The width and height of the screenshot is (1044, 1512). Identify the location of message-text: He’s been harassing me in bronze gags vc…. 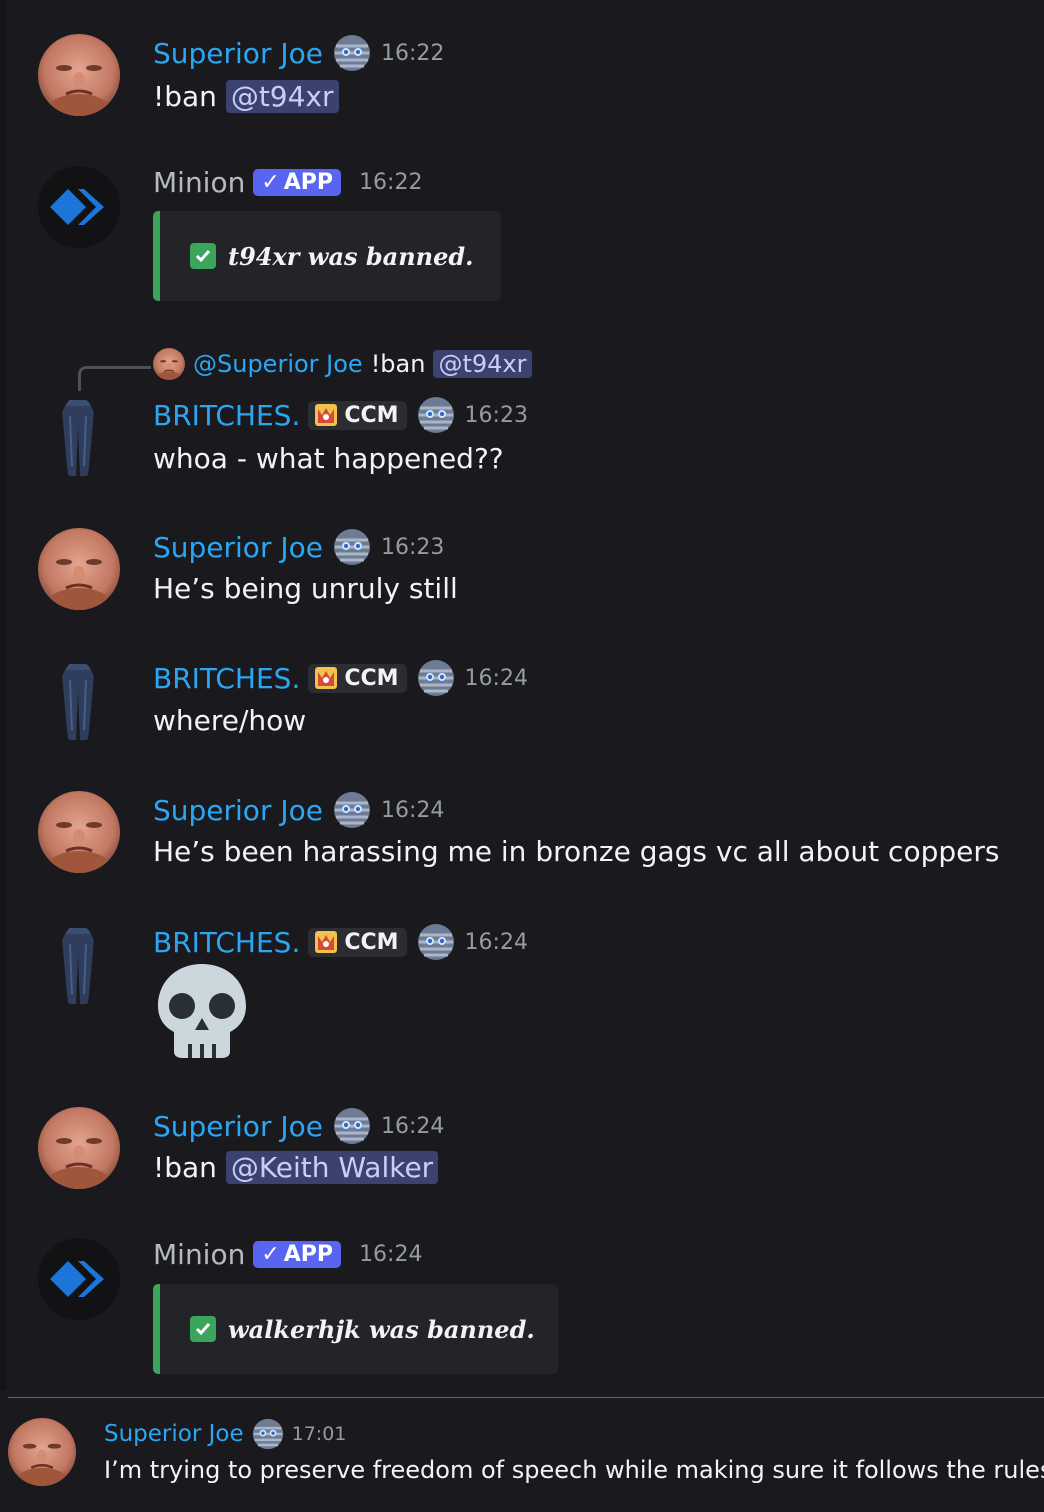
(576, 851).